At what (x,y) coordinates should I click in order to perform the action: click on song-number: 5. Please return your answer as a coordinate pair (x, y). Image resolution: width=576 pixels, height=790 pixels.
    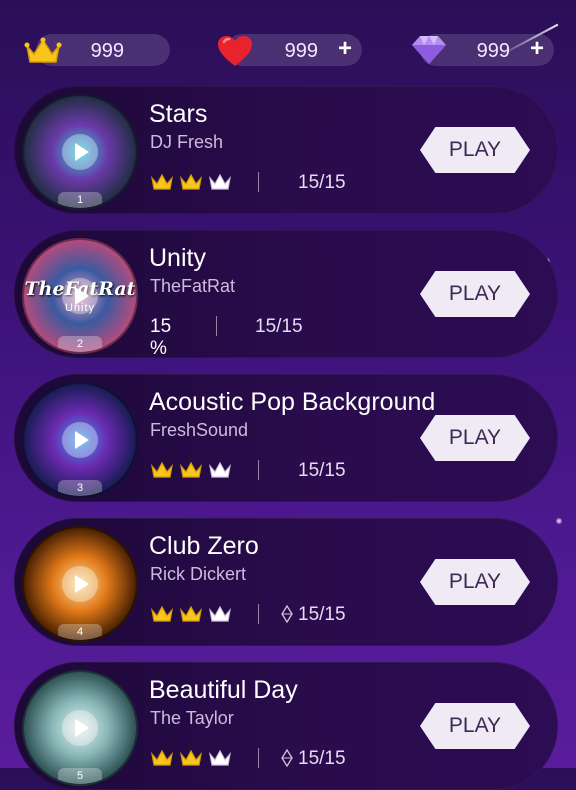
    Looking at the image, I should click on (80, 776).